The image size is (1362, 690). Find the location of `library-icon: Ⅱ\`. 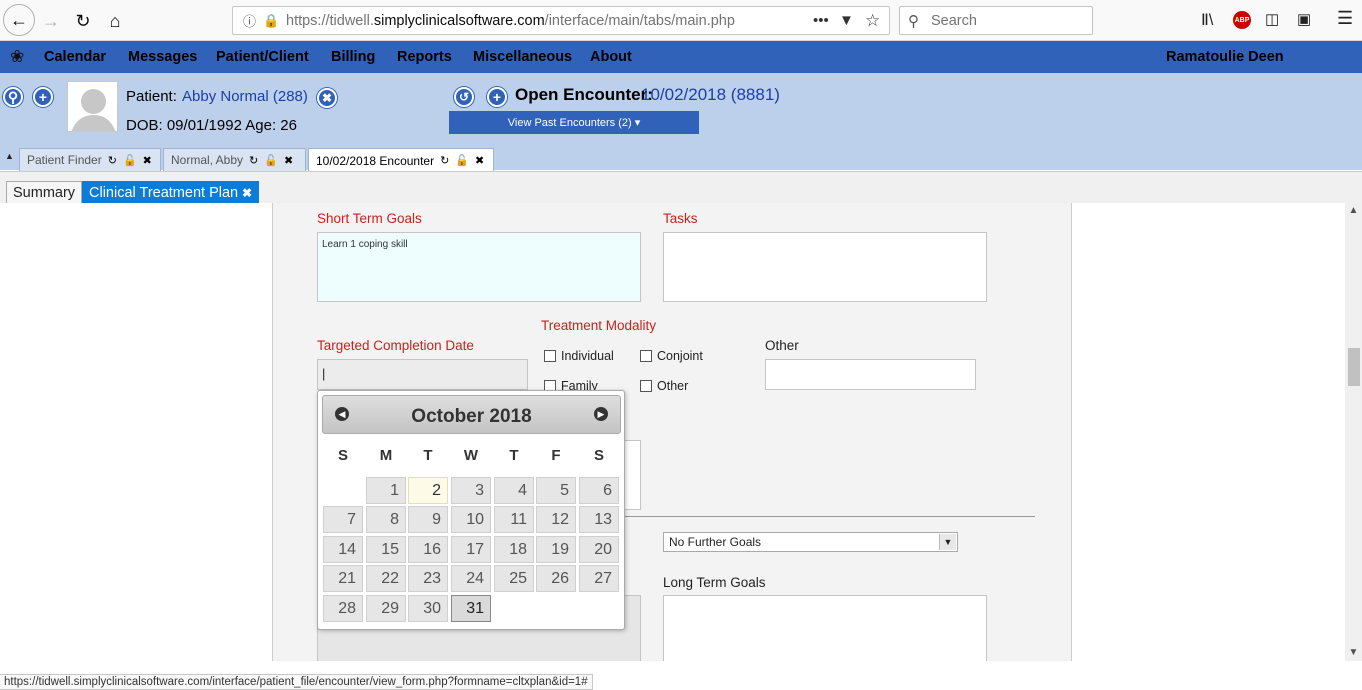

library-icon: Ⅱ\ is located at coordinates (1207, 20).